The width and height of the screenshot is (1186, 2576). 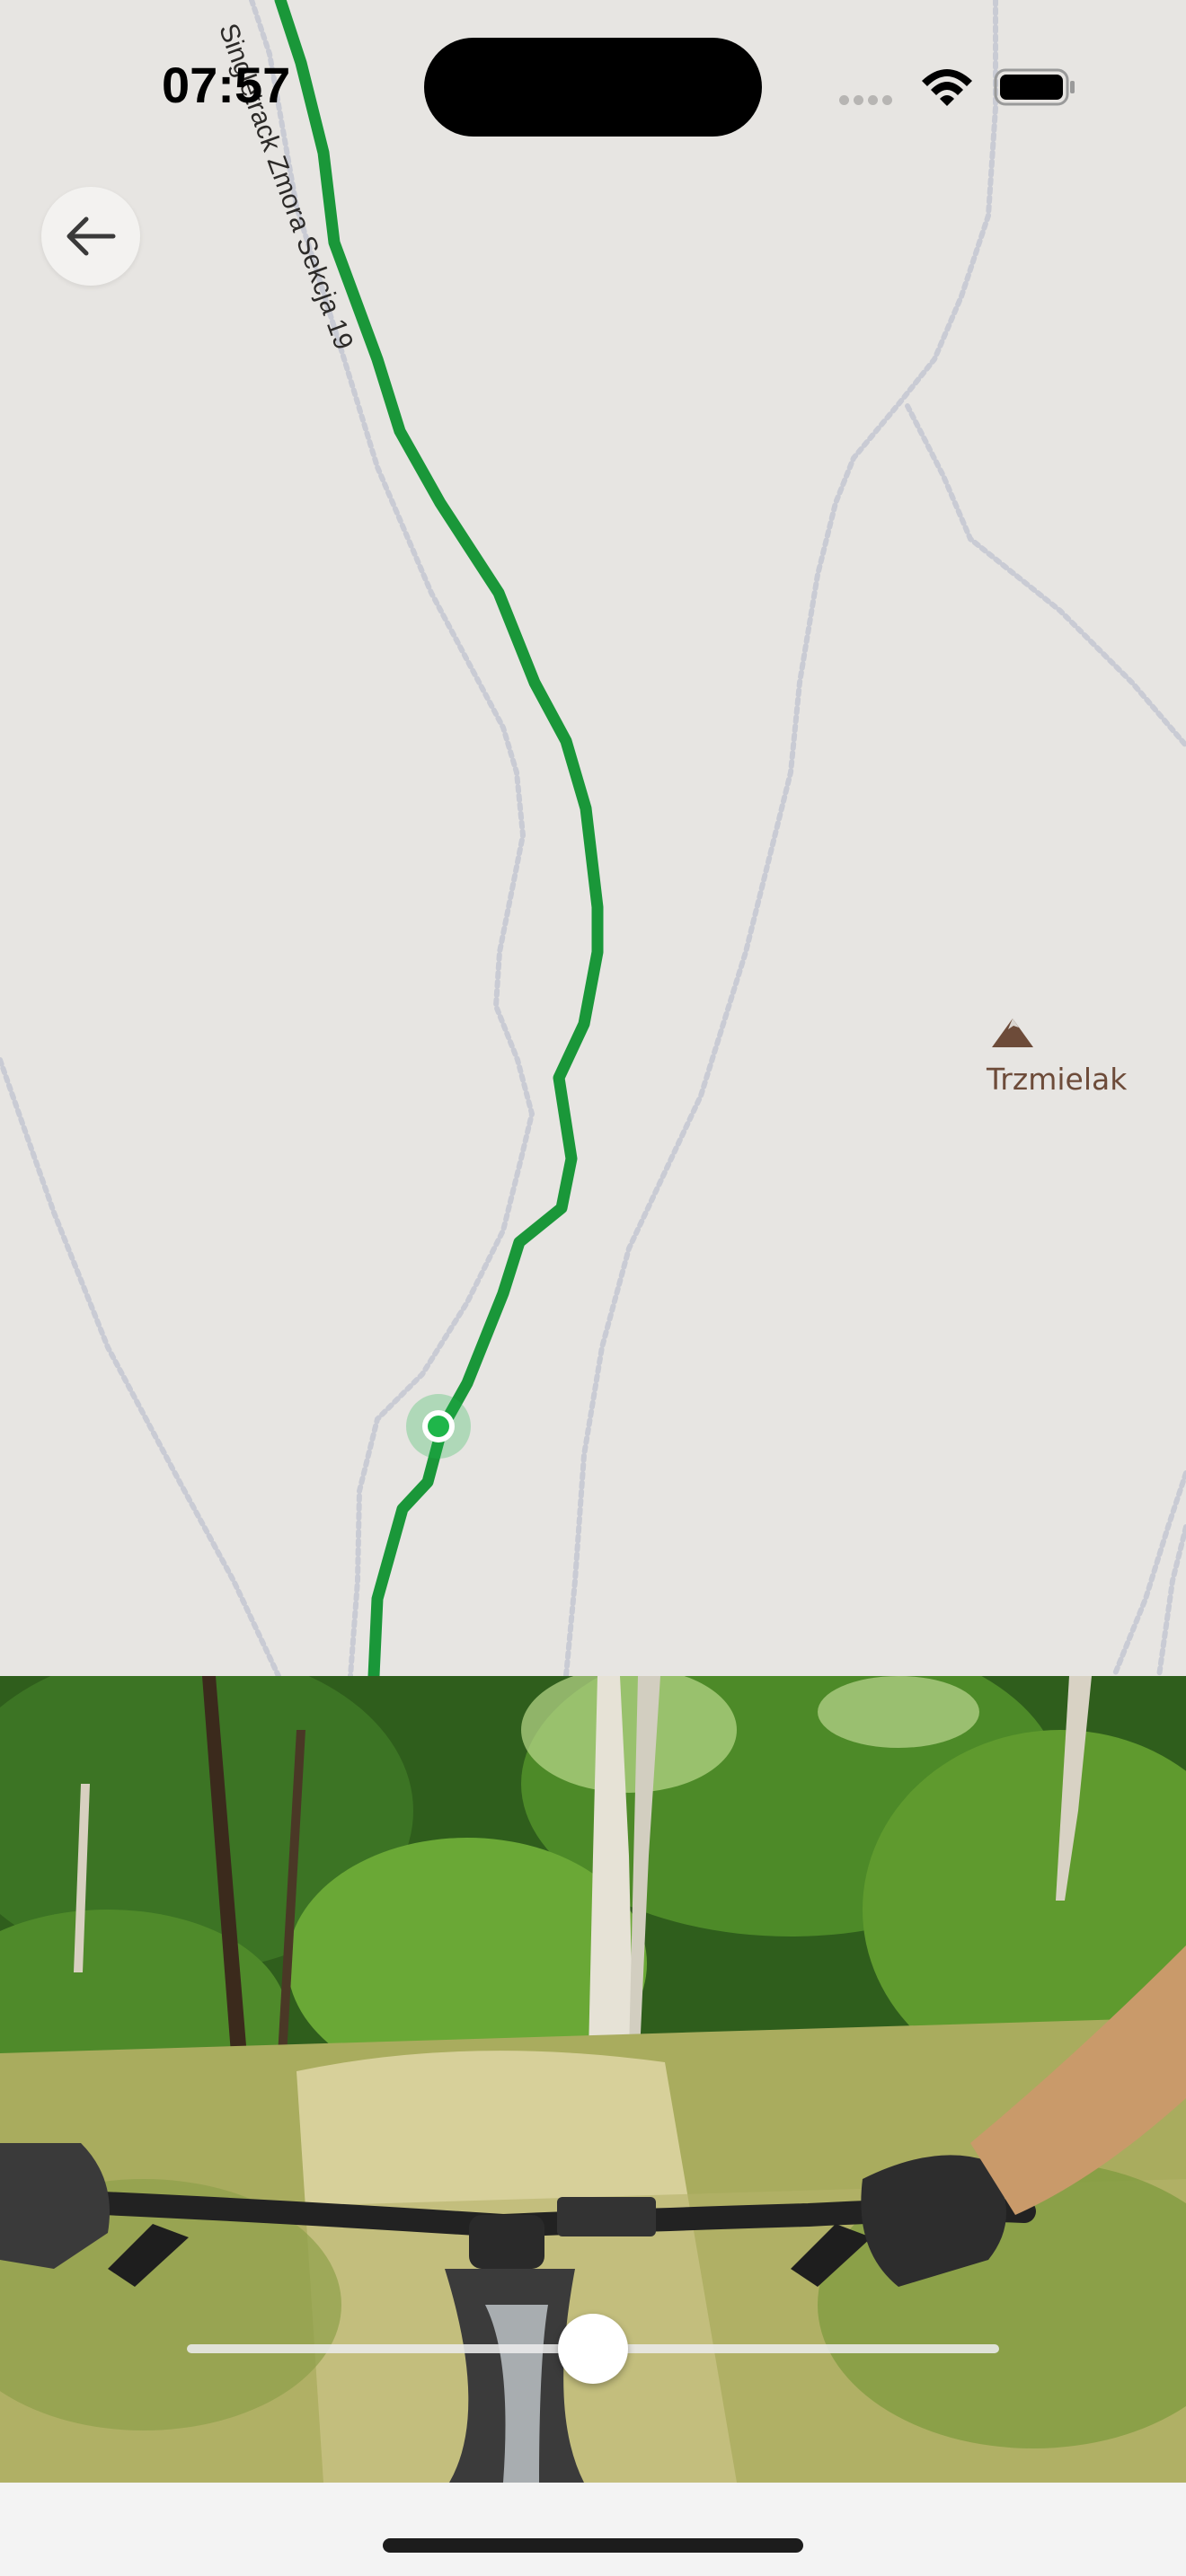 What do you see at coordinates (593, 2529) in the screenshot?
I see `bottom-bar` at bounding box center [593, 2529].